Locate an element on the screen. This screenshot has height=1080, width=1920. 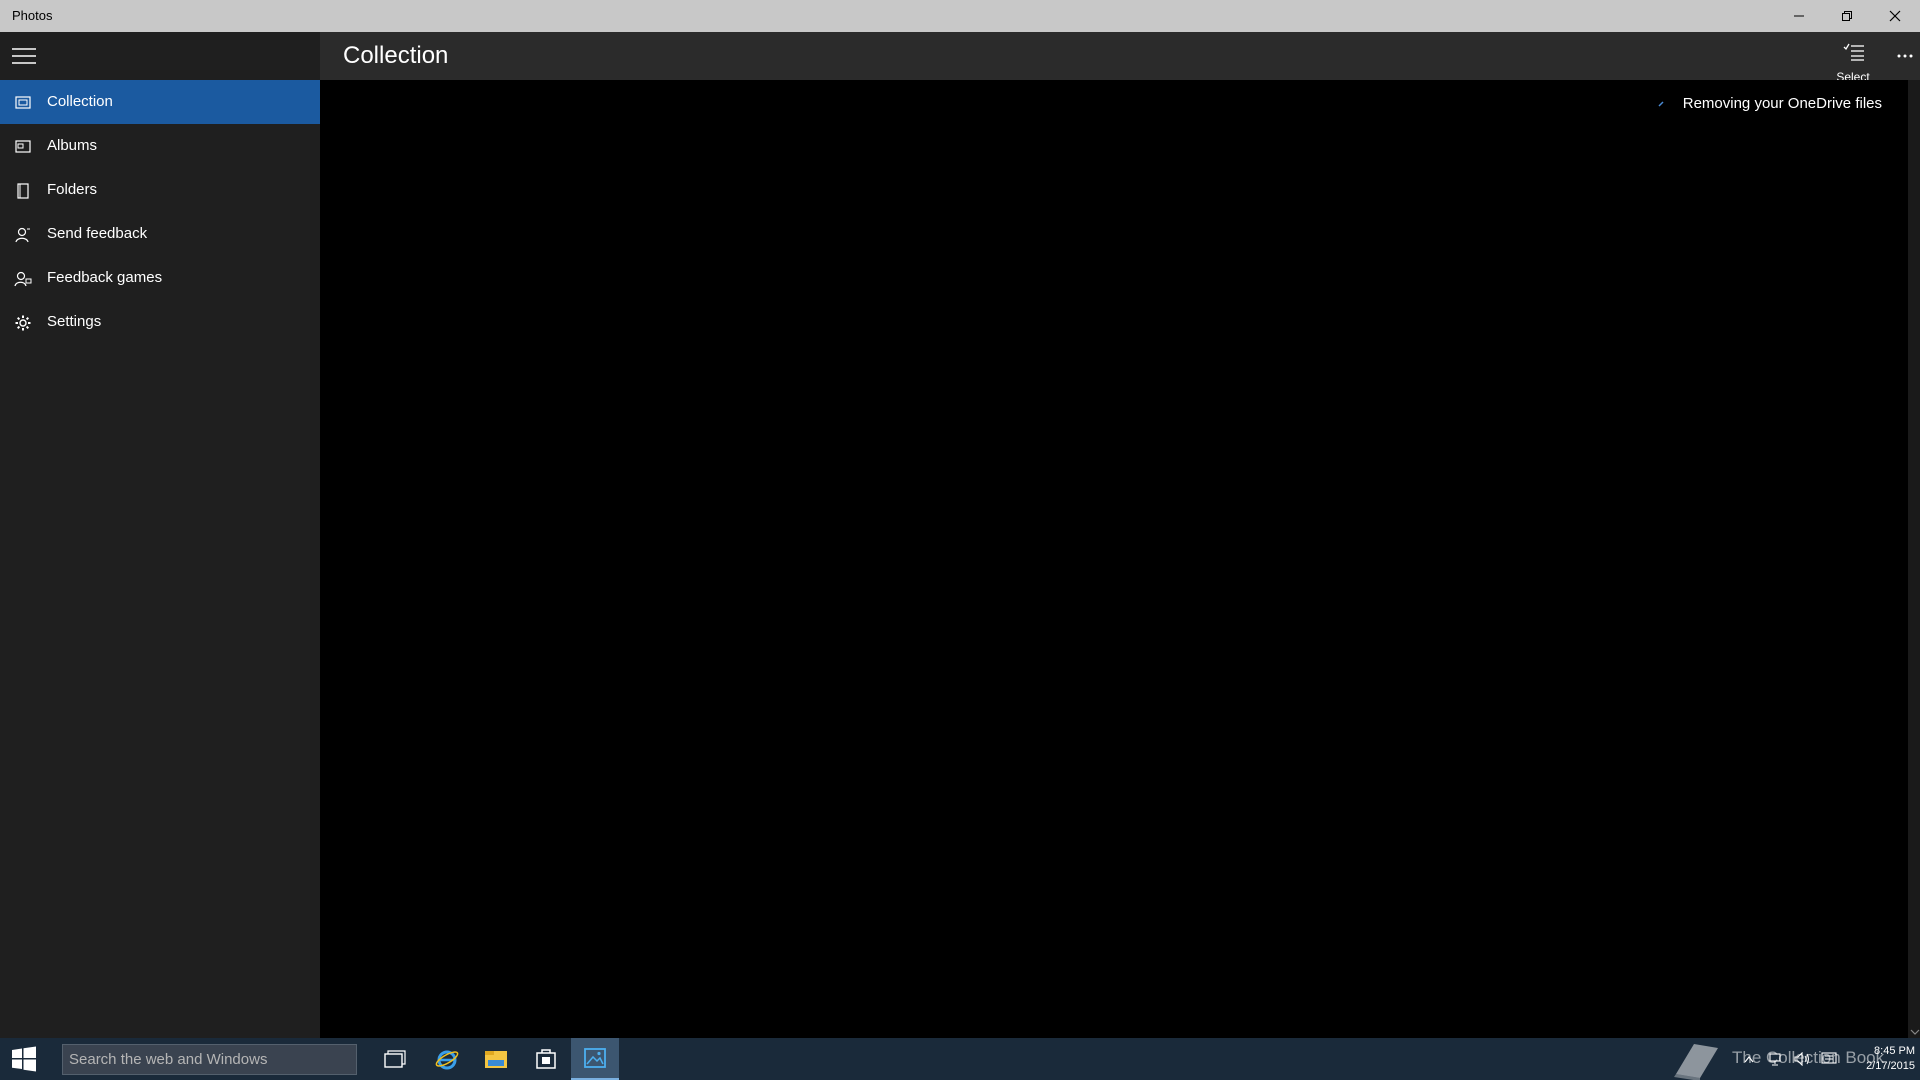
taskbar-app-internet-explorer is located at coordinates (447, 1059).